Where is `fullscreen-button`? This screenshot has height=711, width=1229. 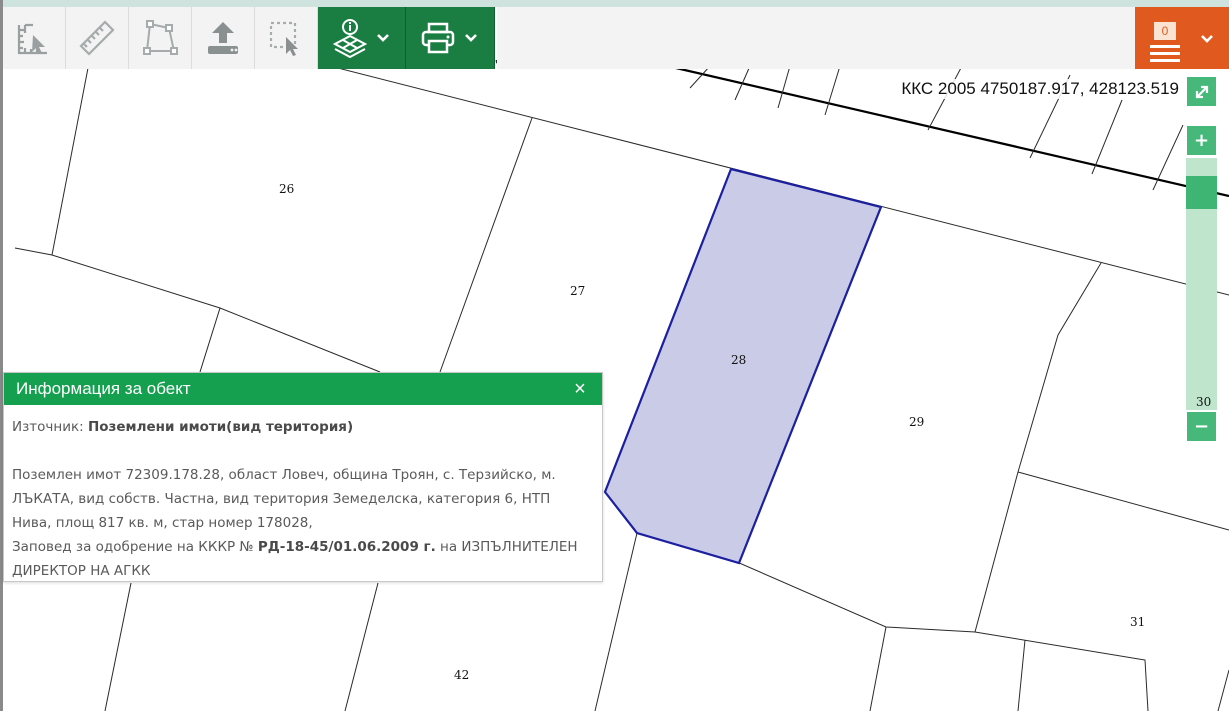 fullscreen-button is located at coordinates (1201, 91).